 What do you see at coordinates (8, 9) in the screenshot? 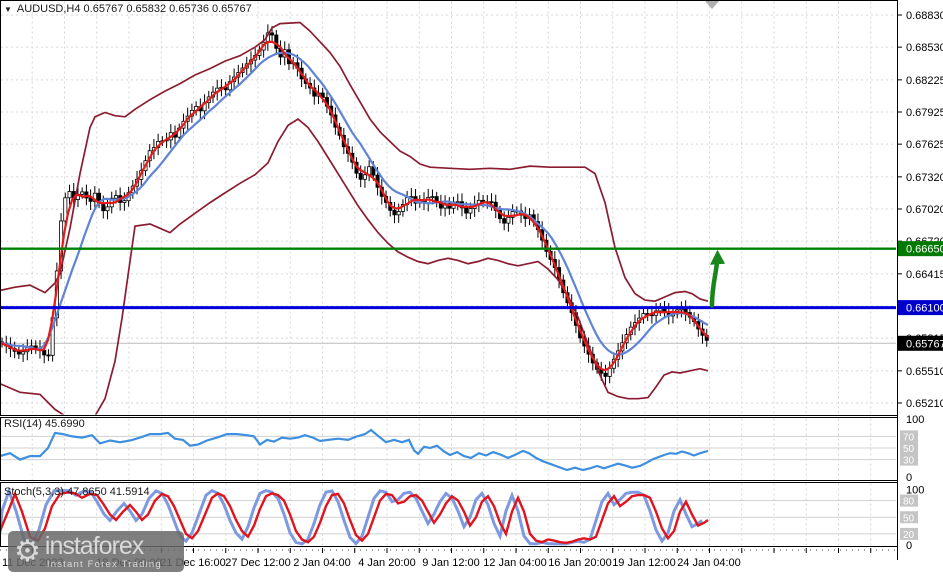
I see `symbol-dropdown-icon: ▼` at bounding box center [8, 9].